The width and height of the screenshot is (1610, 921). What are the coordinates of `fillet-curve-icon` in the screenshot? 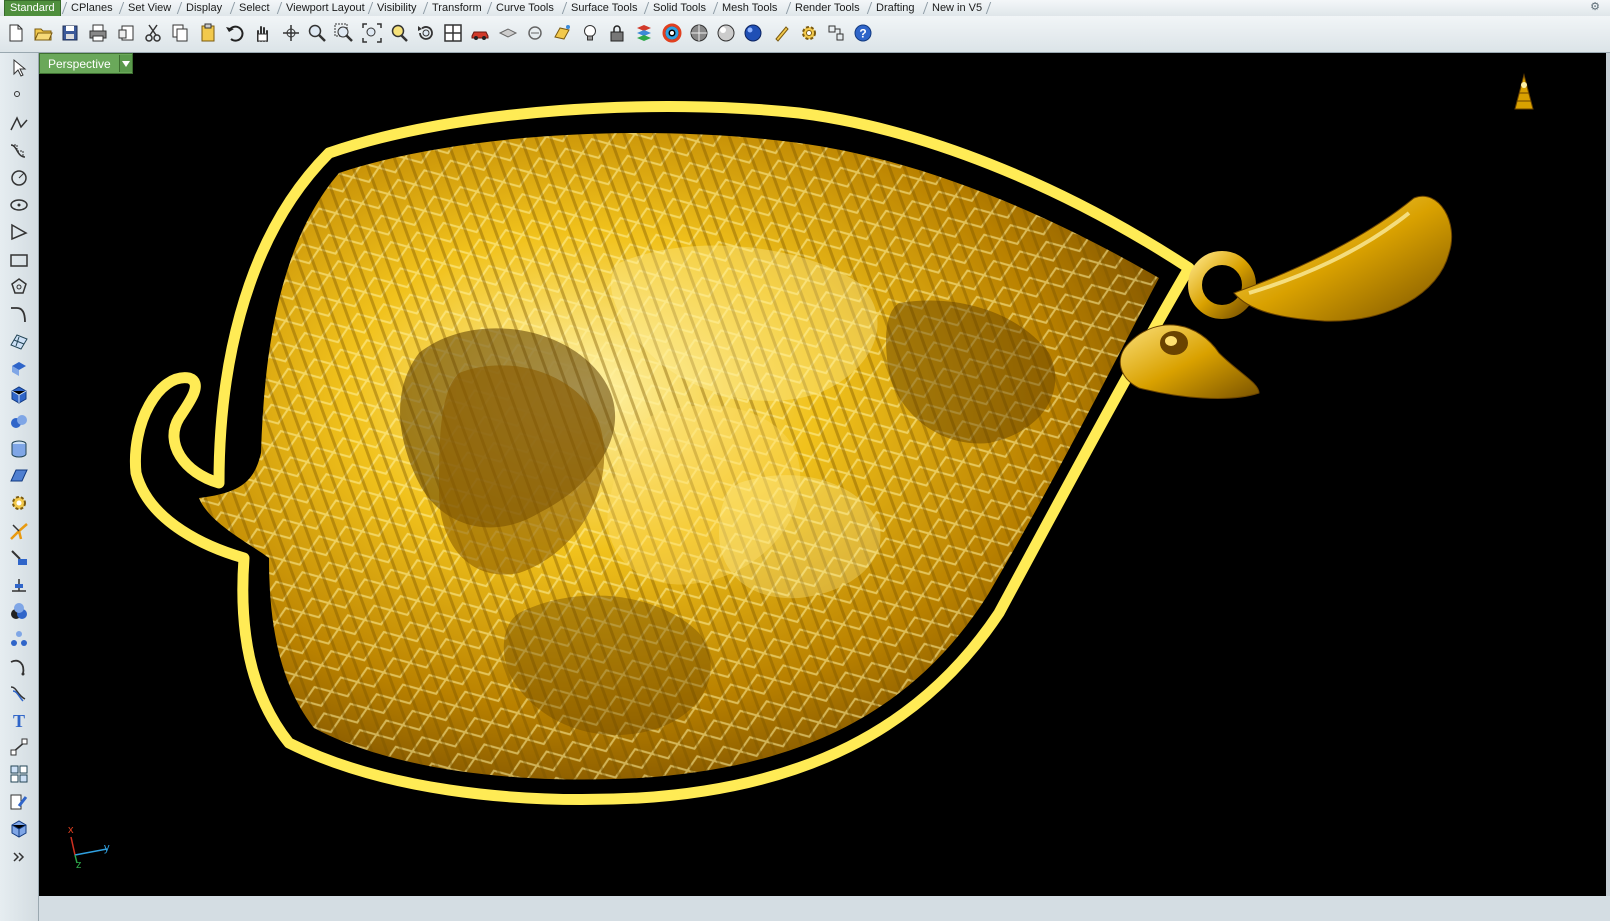 It's located at (19, 666).